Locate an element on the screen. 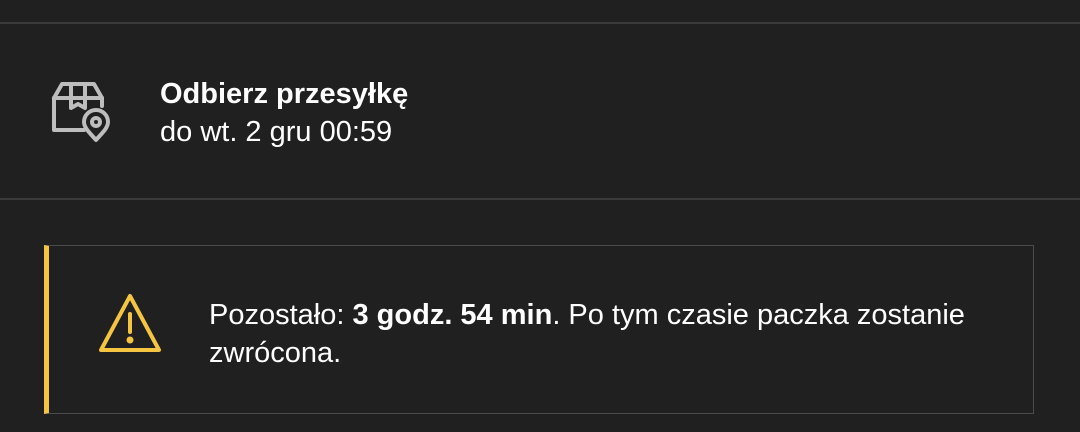 The height and width of the screenshot is (432, 1080). warning-triangle-icon is located at coordinates (130, 323).